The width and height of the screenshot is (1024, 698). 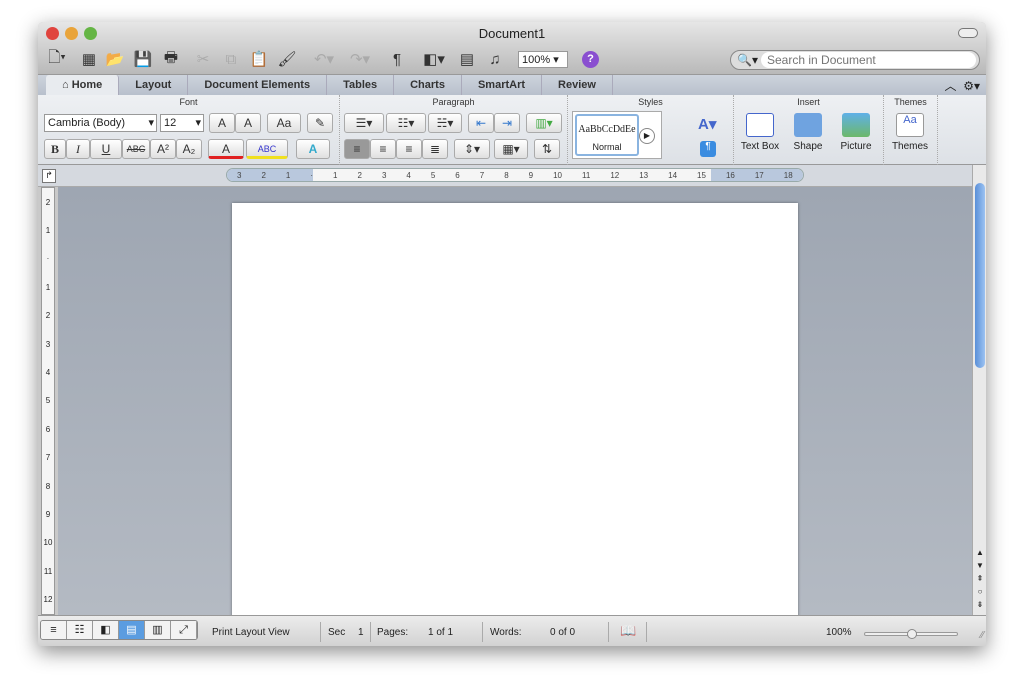 What do you see at coordinates (154, 85) in the screenshot?
I see `tab-layout: Layout` at bounding box center [154, 85].